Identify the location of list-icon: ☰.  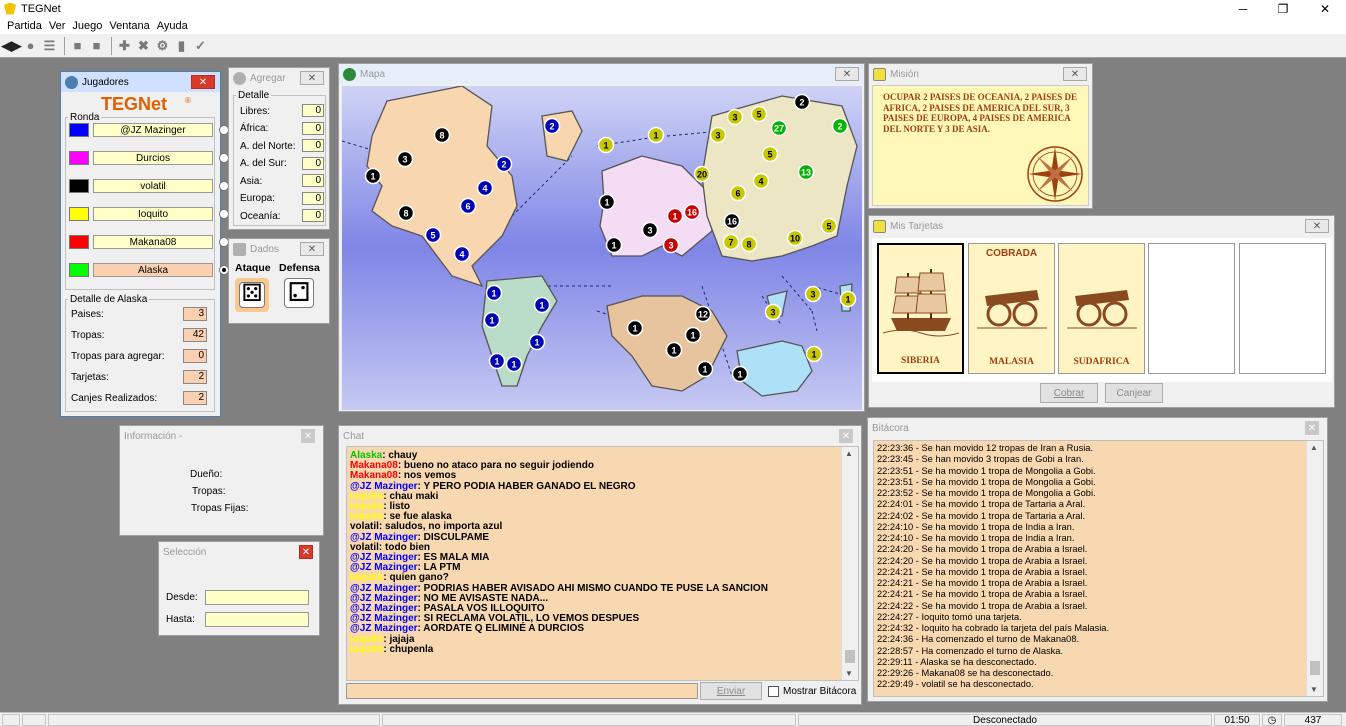
(49, 45).